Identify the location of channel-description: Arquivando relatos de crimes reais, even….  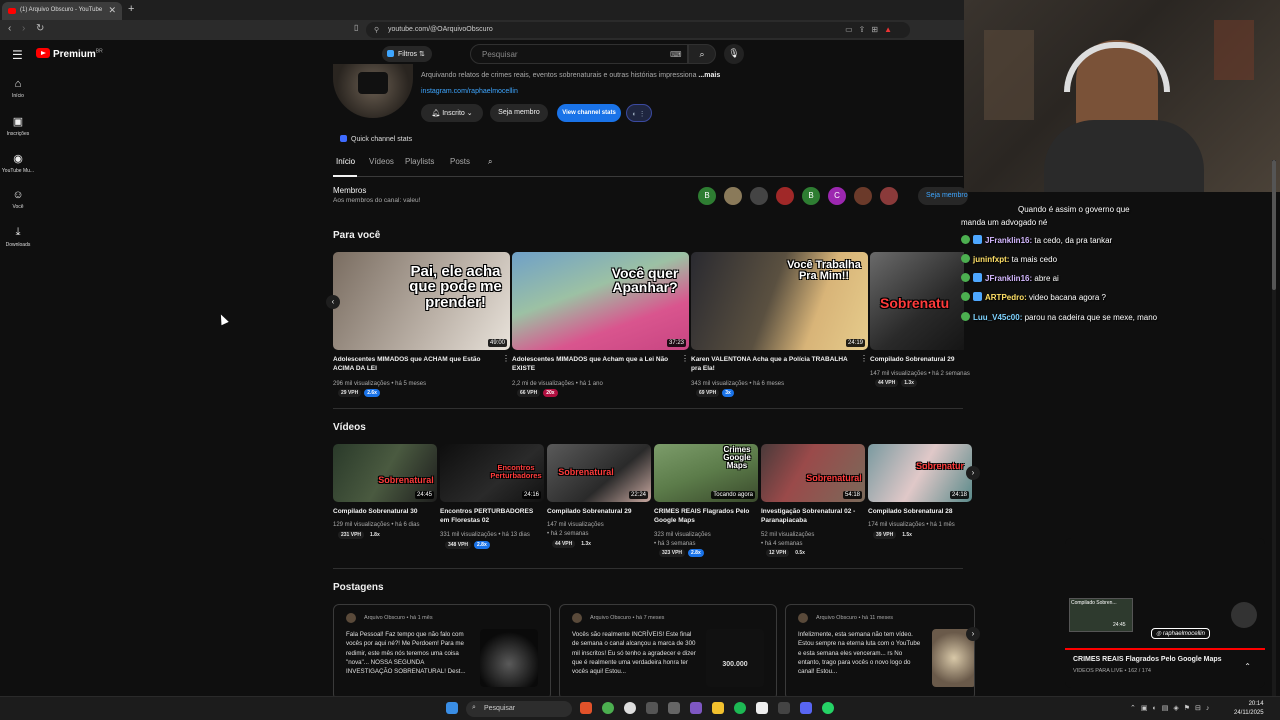
(570, 75).